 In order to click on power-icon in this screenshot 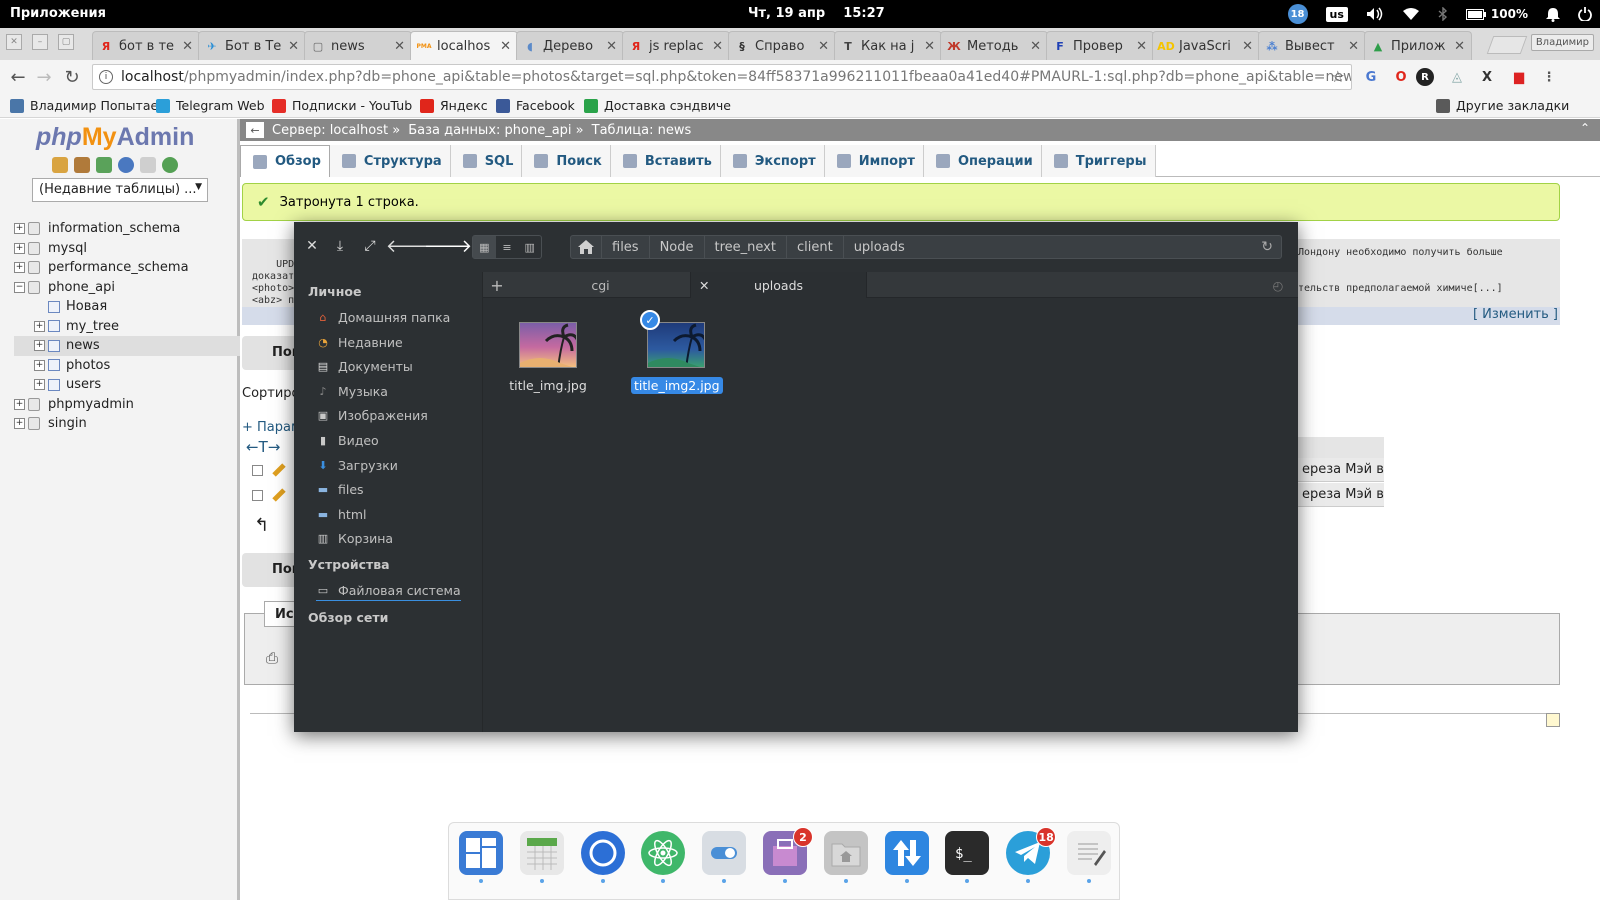, I will do `click(1585, 14)`.